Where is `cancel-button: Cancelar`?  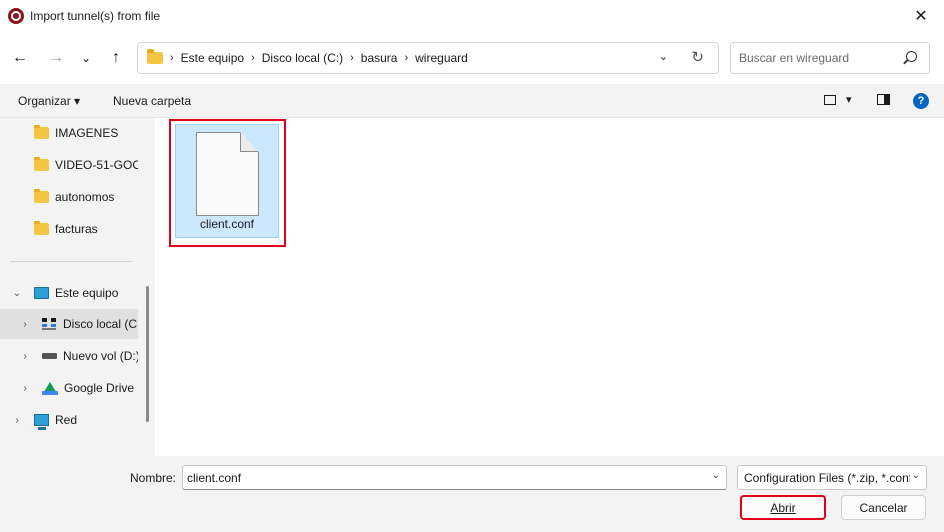 cancel-button: Cancelar is located at coordinates (883, 507).